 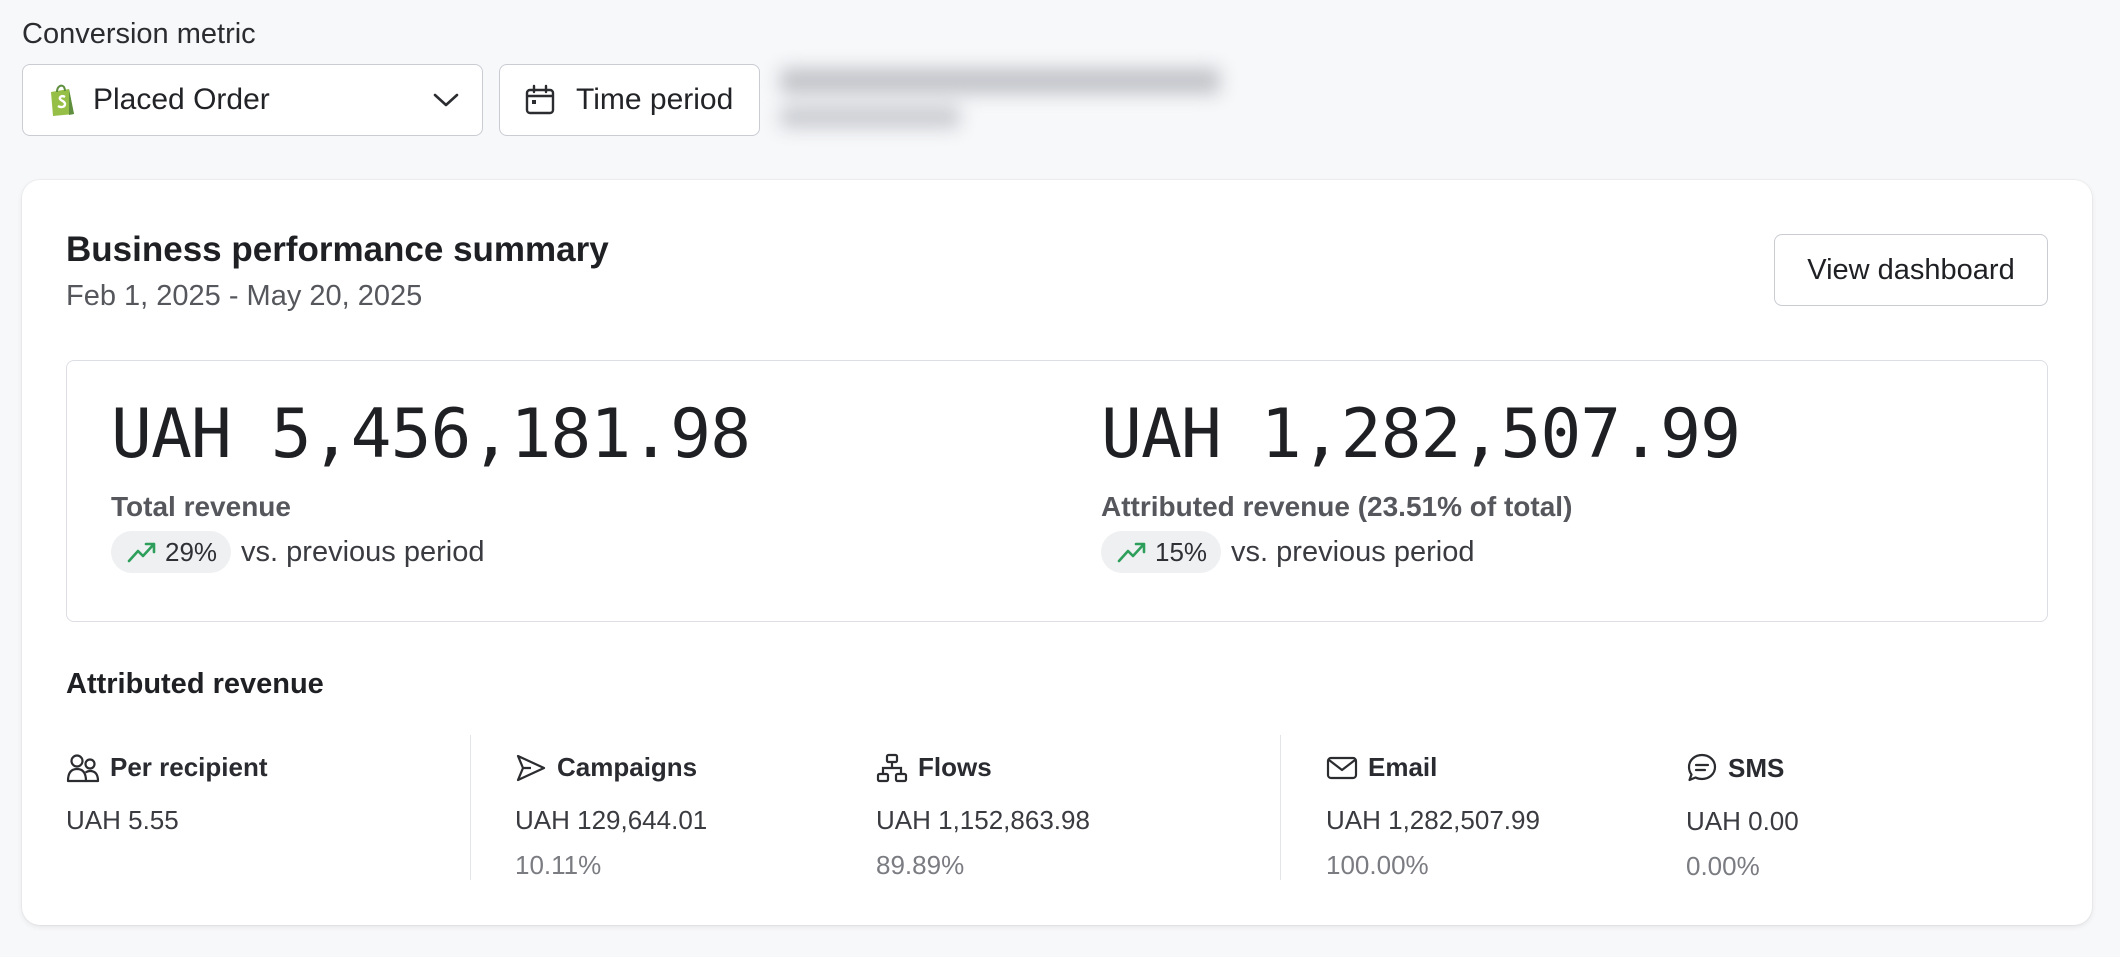 I want to click on filter-controls: Placed Order Time period, so click(x=391, y=100).